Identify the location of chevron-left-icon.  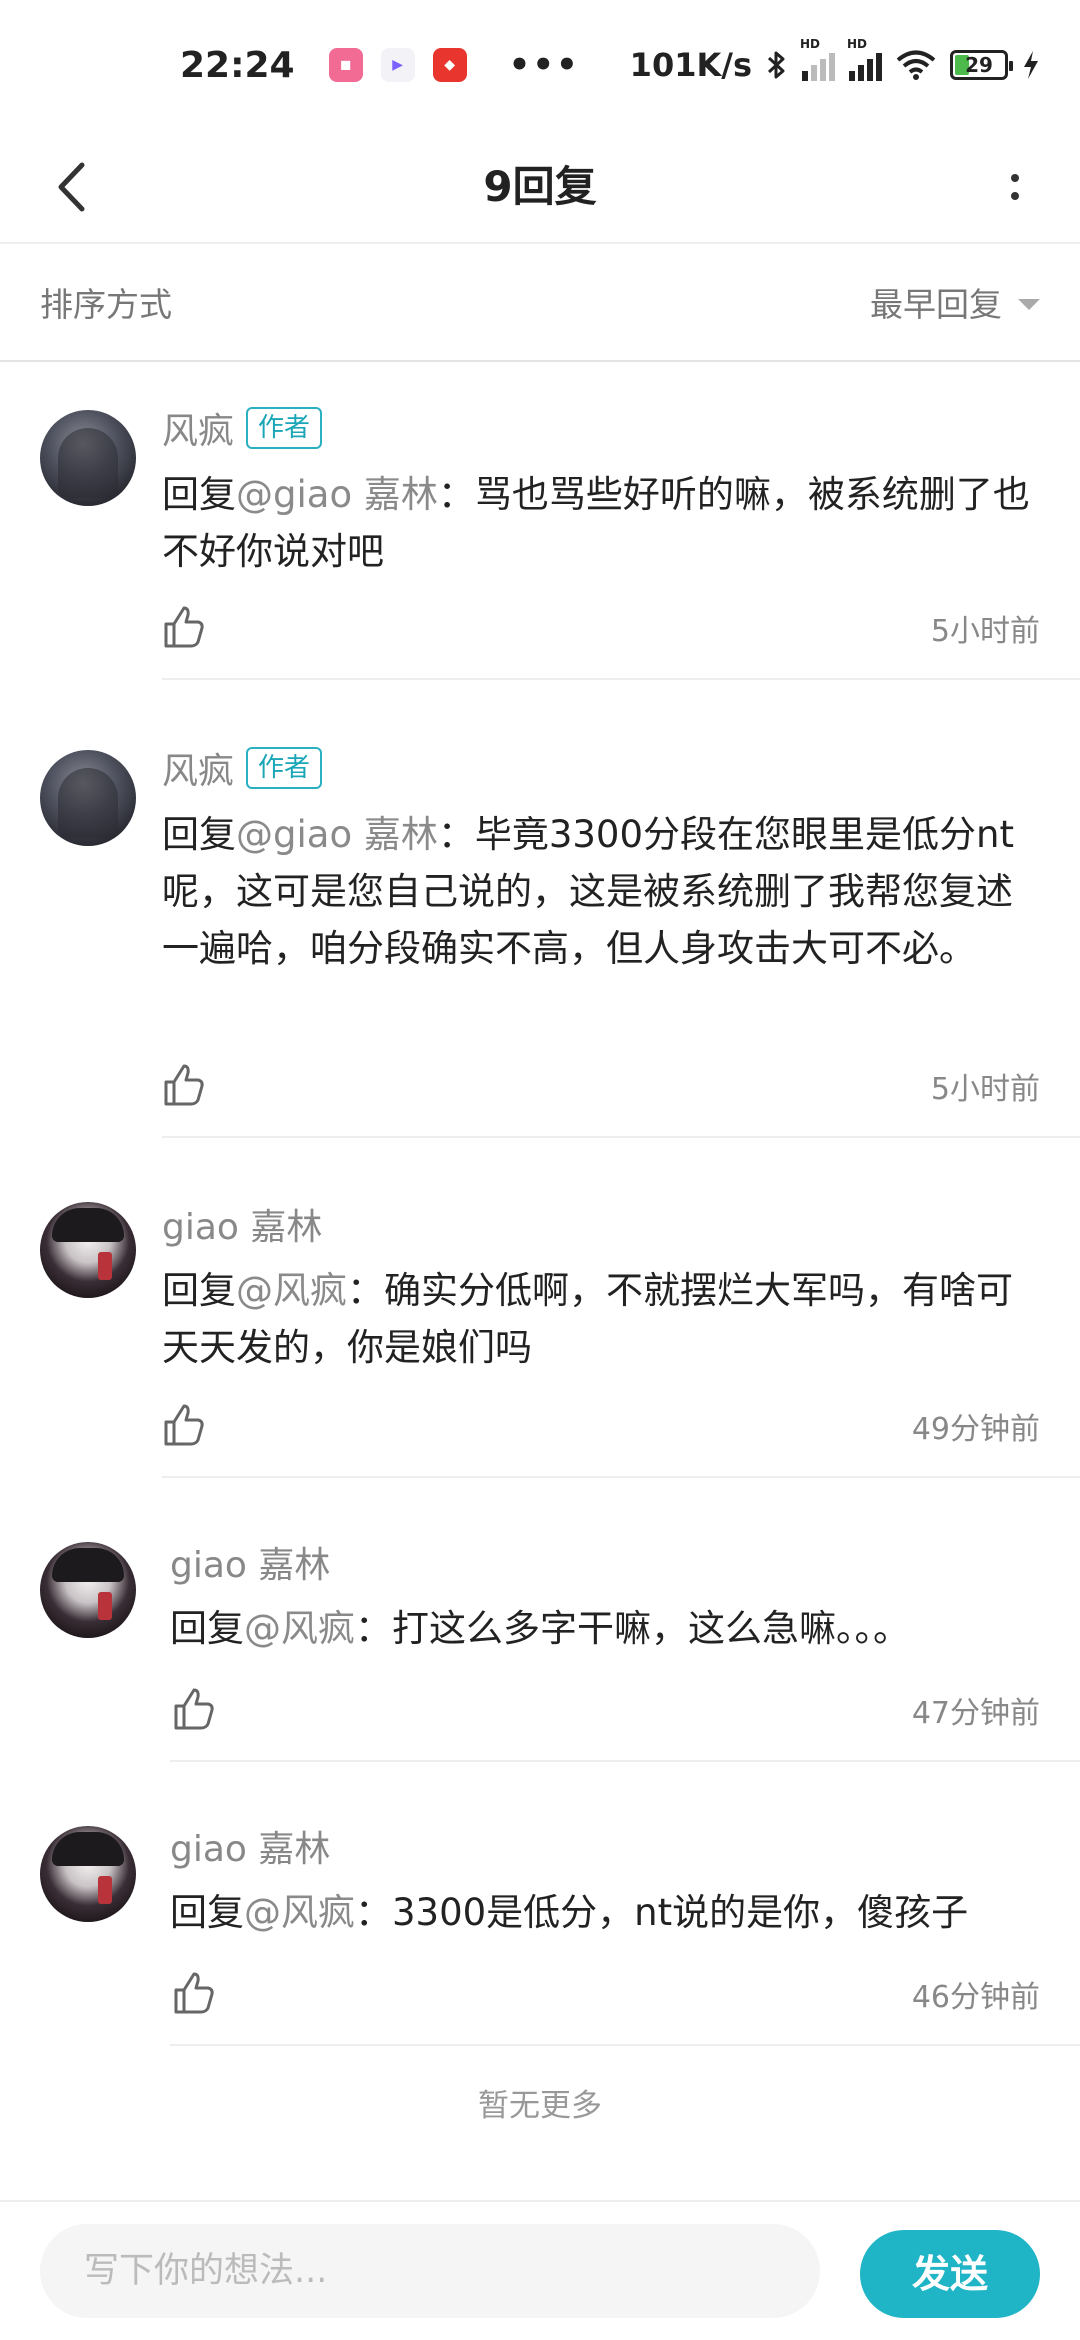
(71, 187).